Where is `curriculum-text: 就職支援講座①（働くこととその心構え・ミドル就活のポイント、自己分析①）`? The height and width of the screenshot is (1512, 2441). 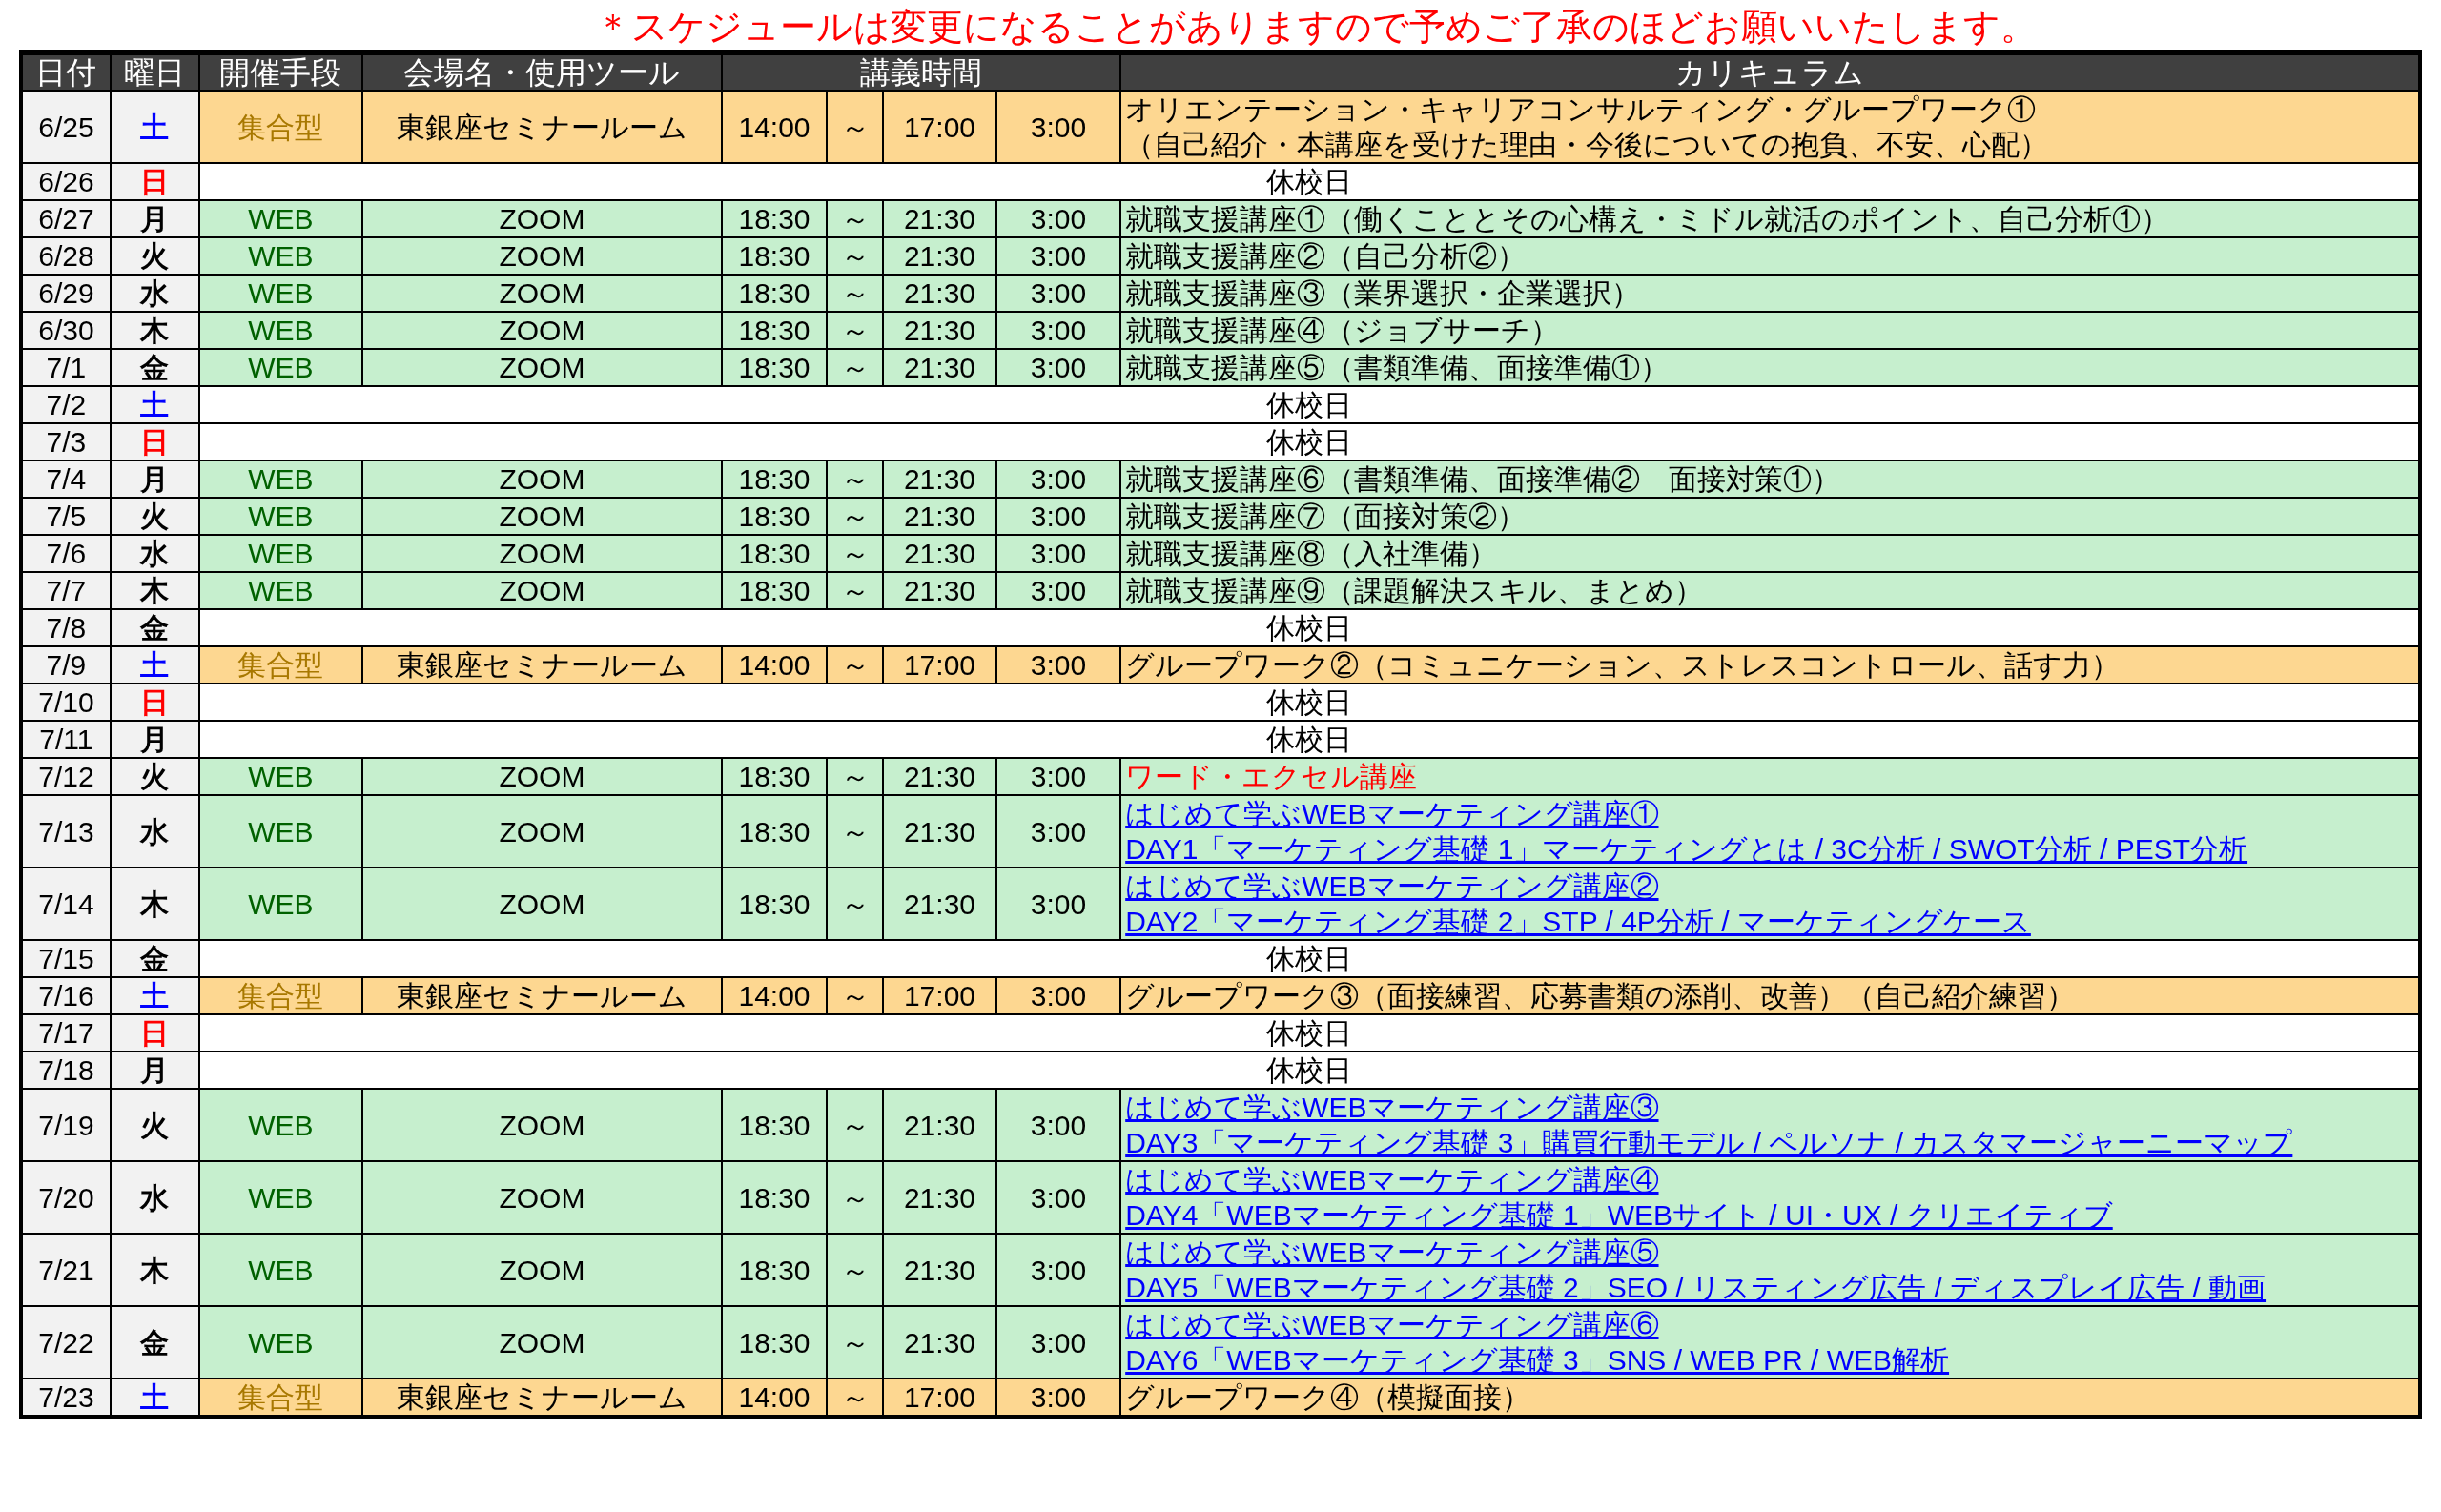
curriculum-text: 就職支援講座①（働くこととその心構え・ミドル就活のポイント、自己分析①） is located at coordinates (1647, 219).